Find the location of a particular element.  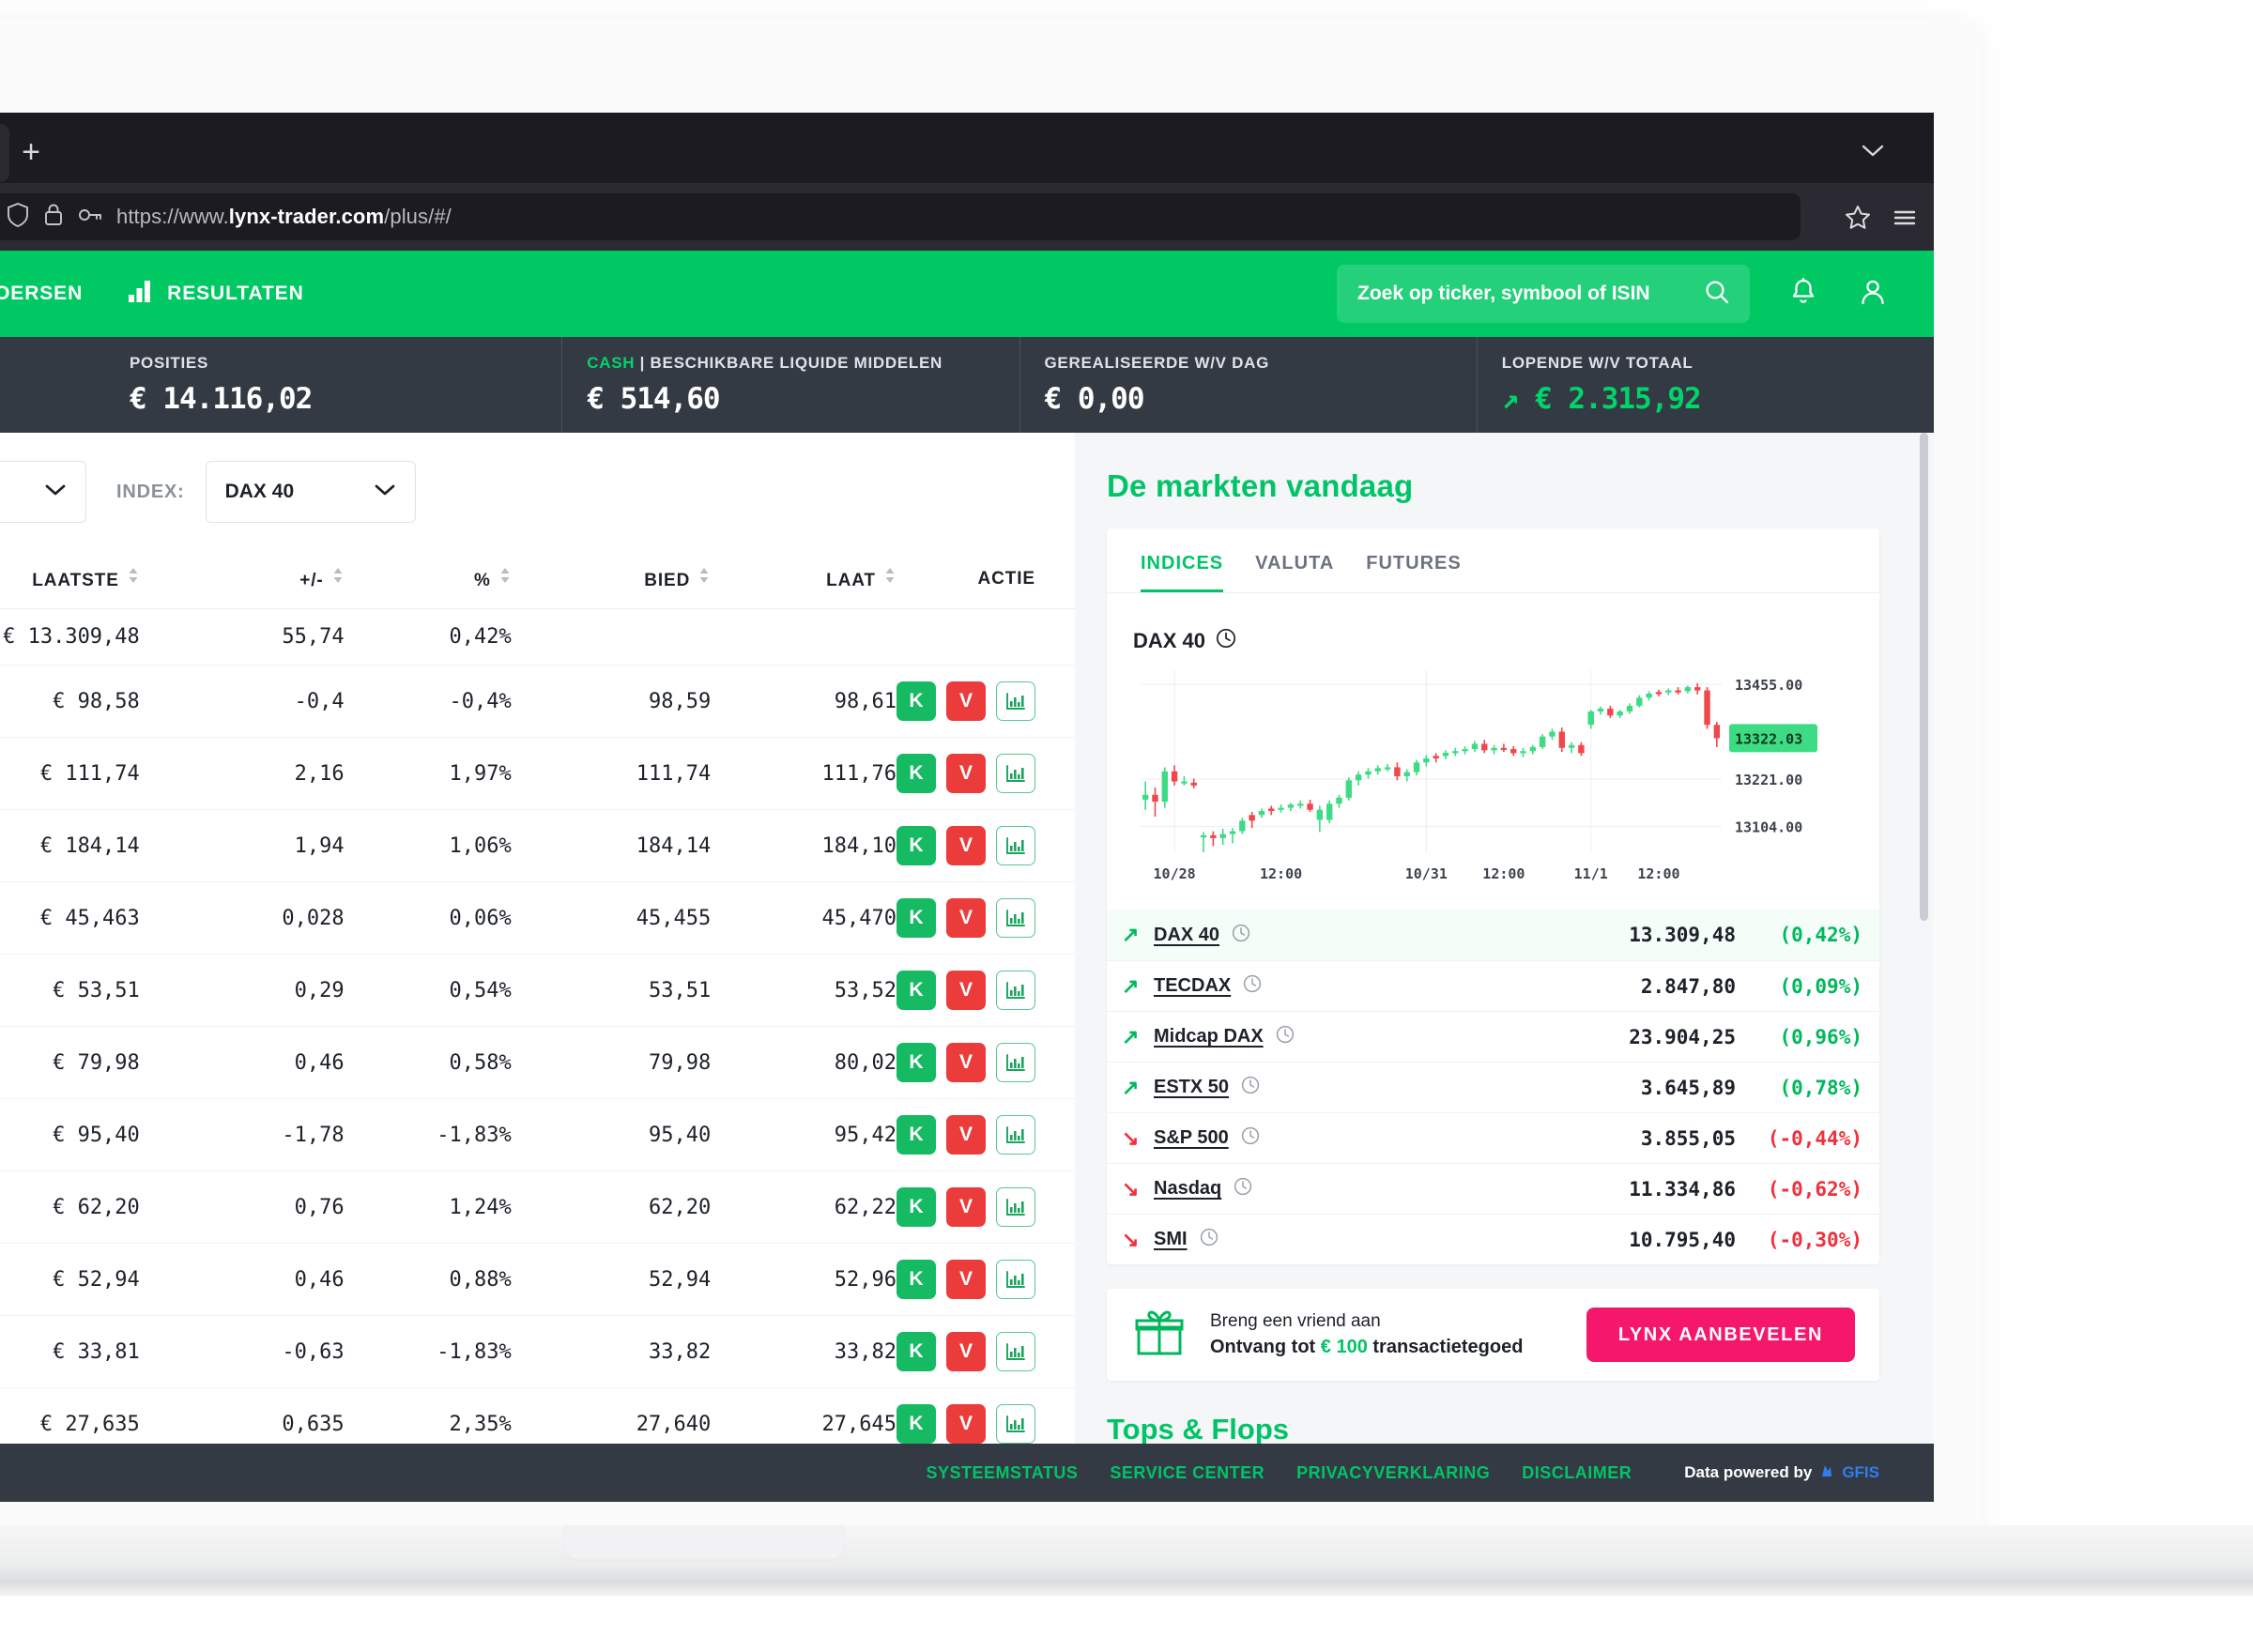

index-row: ↗ DAX 40 13.309,48 (0,42%) is located at coordinates (1493, 935).